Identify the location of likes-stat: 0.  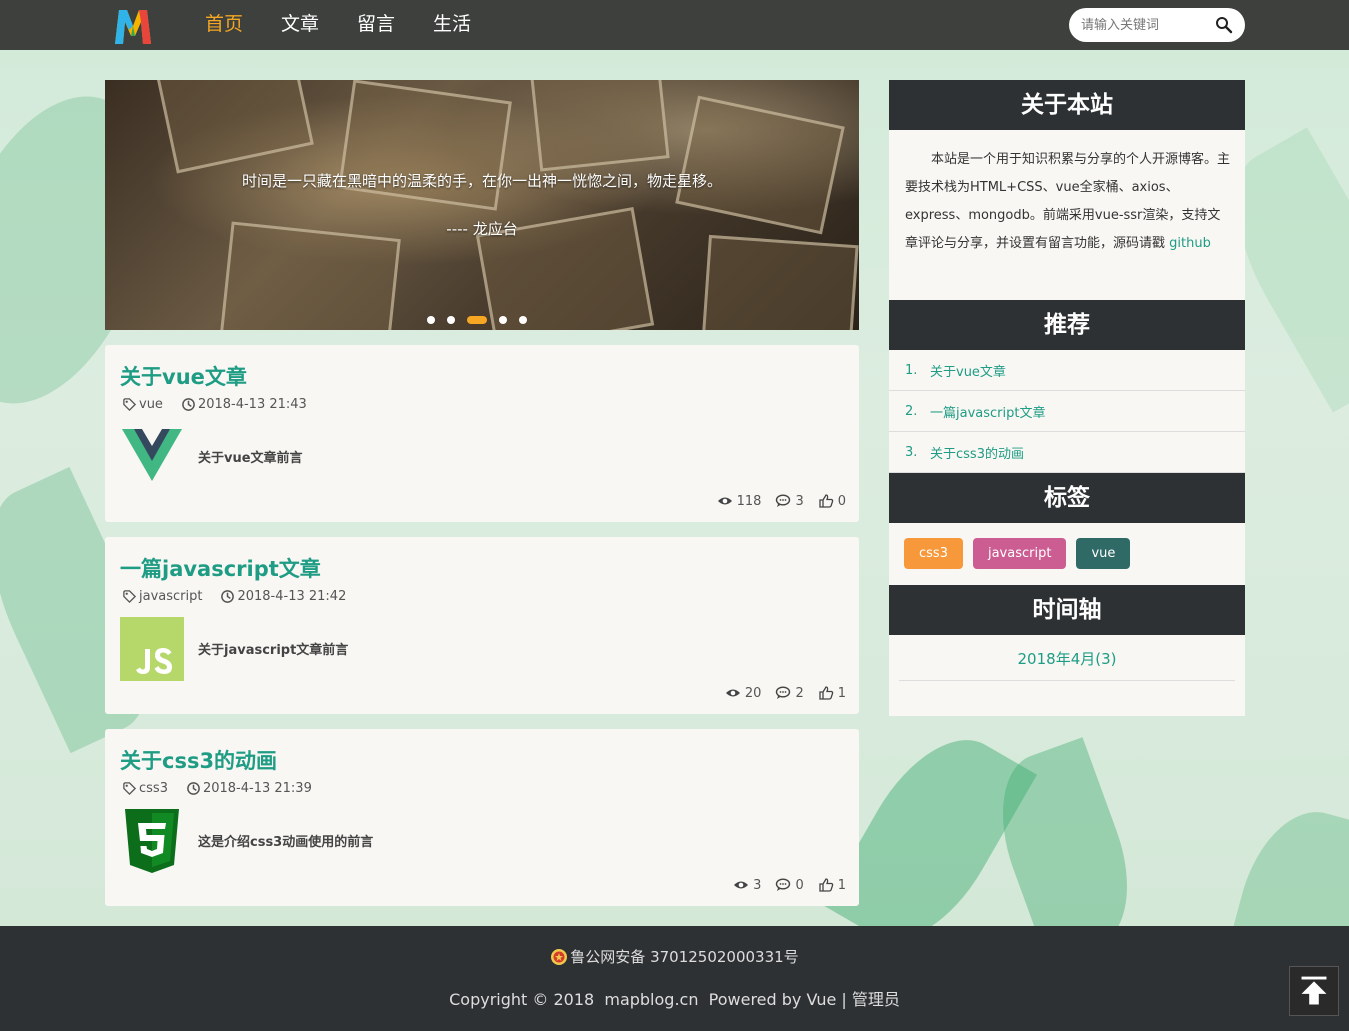
(832, 501).